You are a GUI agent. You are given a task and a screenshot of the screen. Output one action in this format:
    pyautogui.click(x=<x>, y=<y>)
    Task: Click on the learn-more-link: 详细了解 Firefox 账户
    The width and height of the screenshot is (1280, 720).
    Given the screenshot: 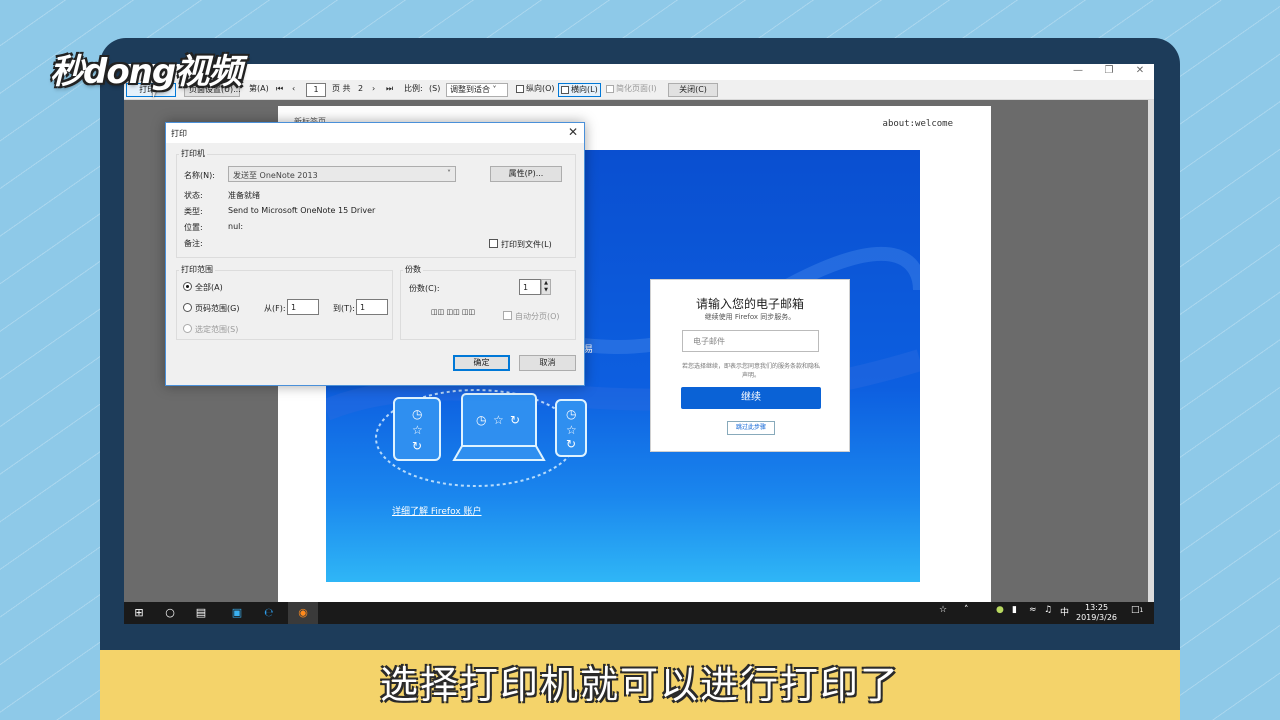 What is the action you would take?
    pyautogui.click(x=437, y=510)
    